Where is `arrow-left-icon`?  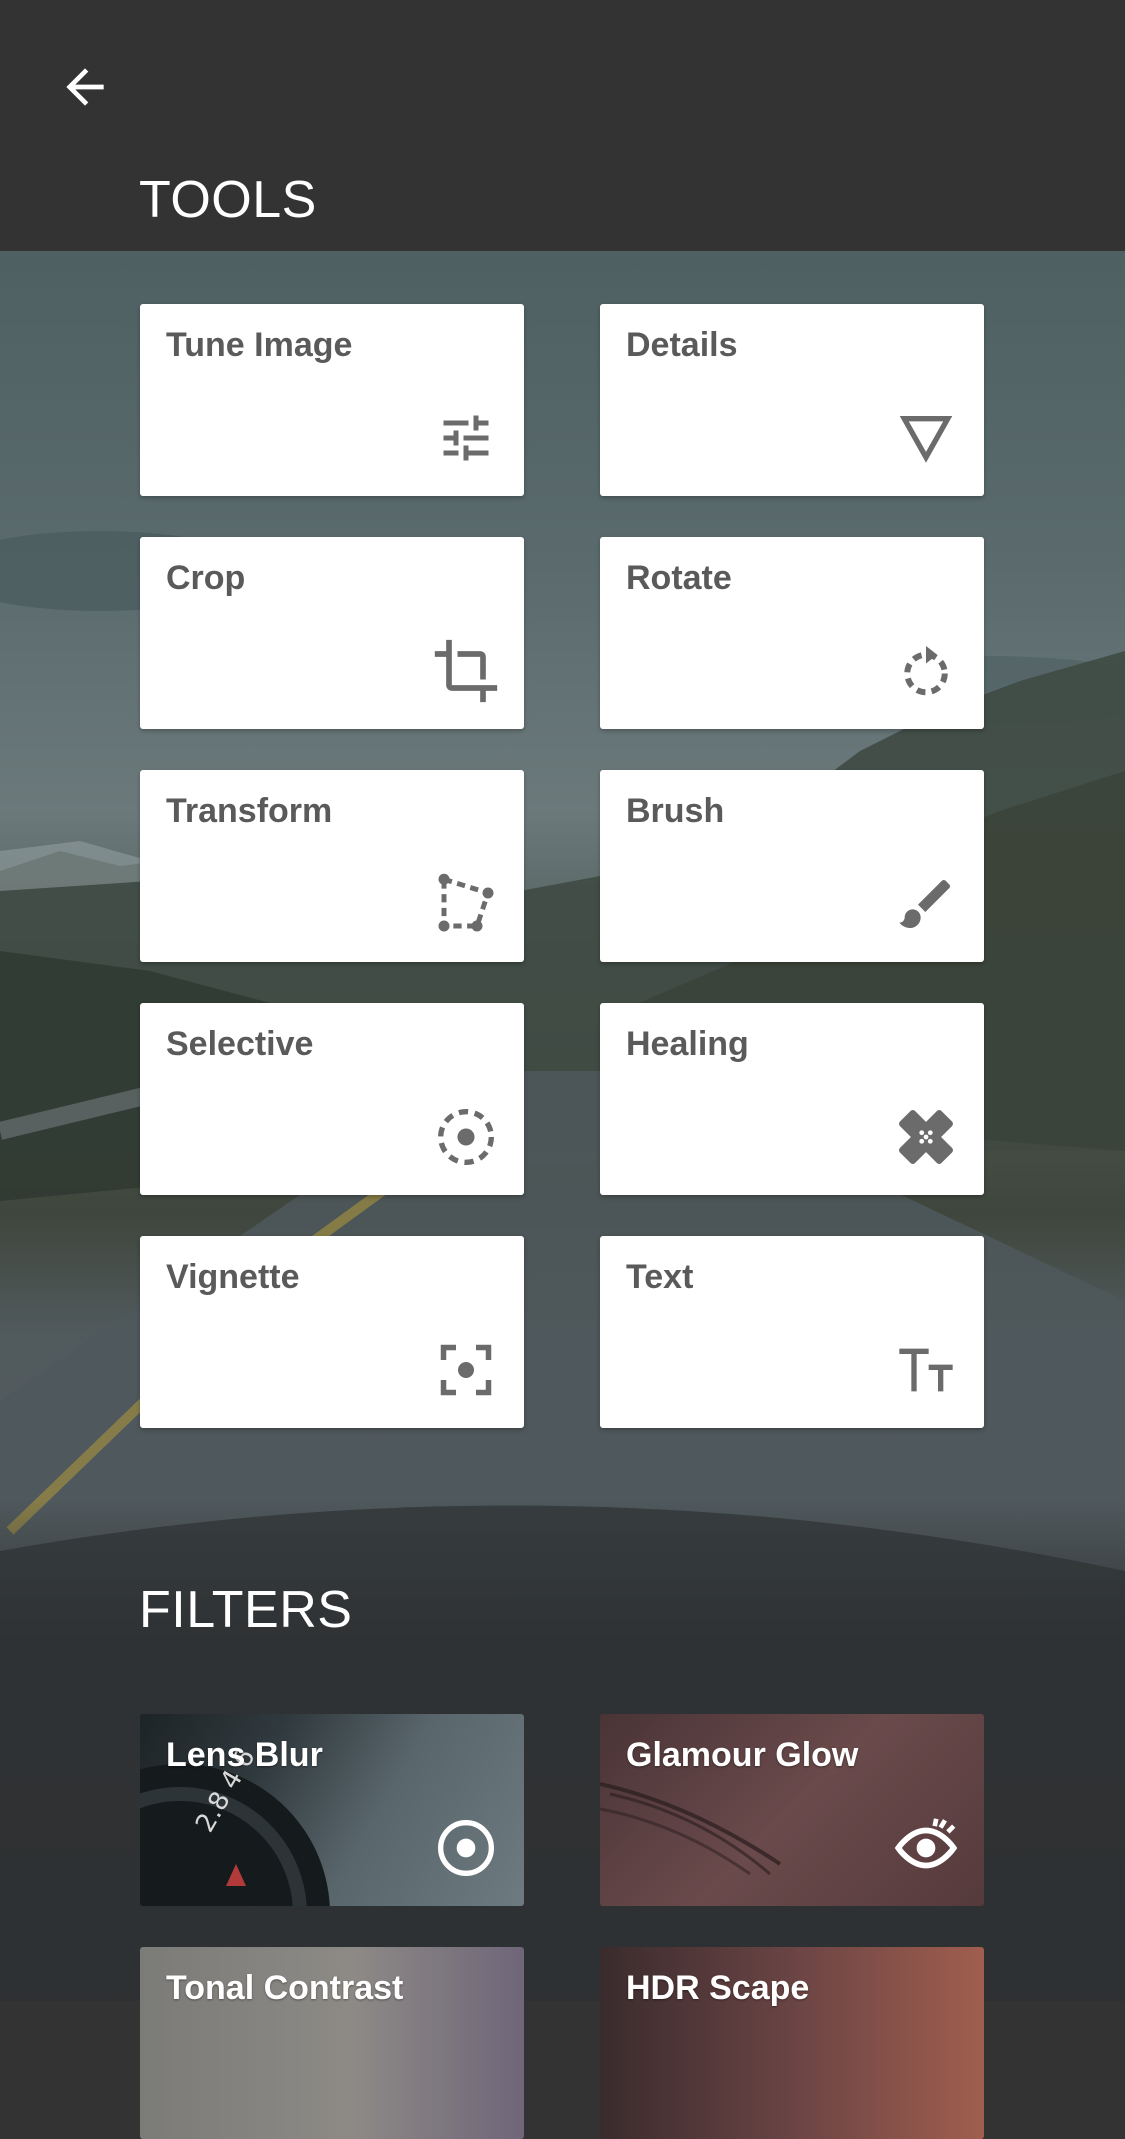 arrow-left-icon is located at coordinates (85, 87).